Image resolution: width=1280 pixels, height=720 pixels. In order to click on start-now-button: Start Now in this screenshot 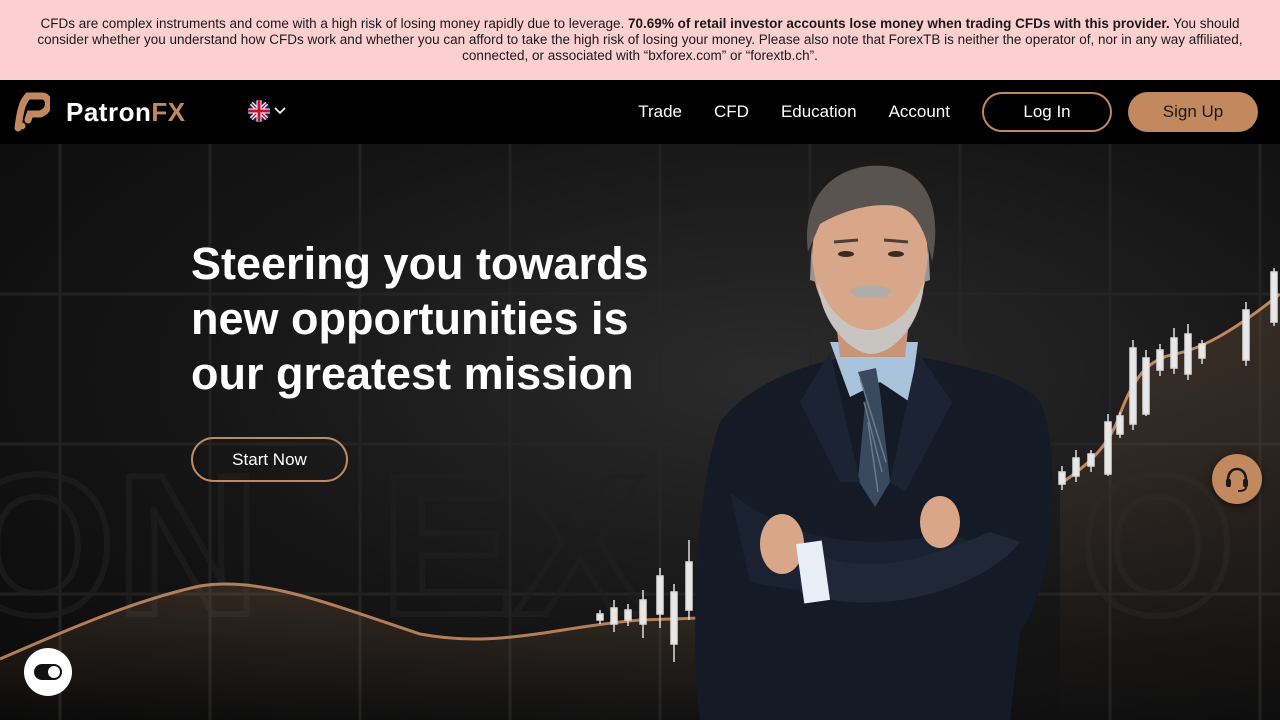, I will do `click(269, 459)`.